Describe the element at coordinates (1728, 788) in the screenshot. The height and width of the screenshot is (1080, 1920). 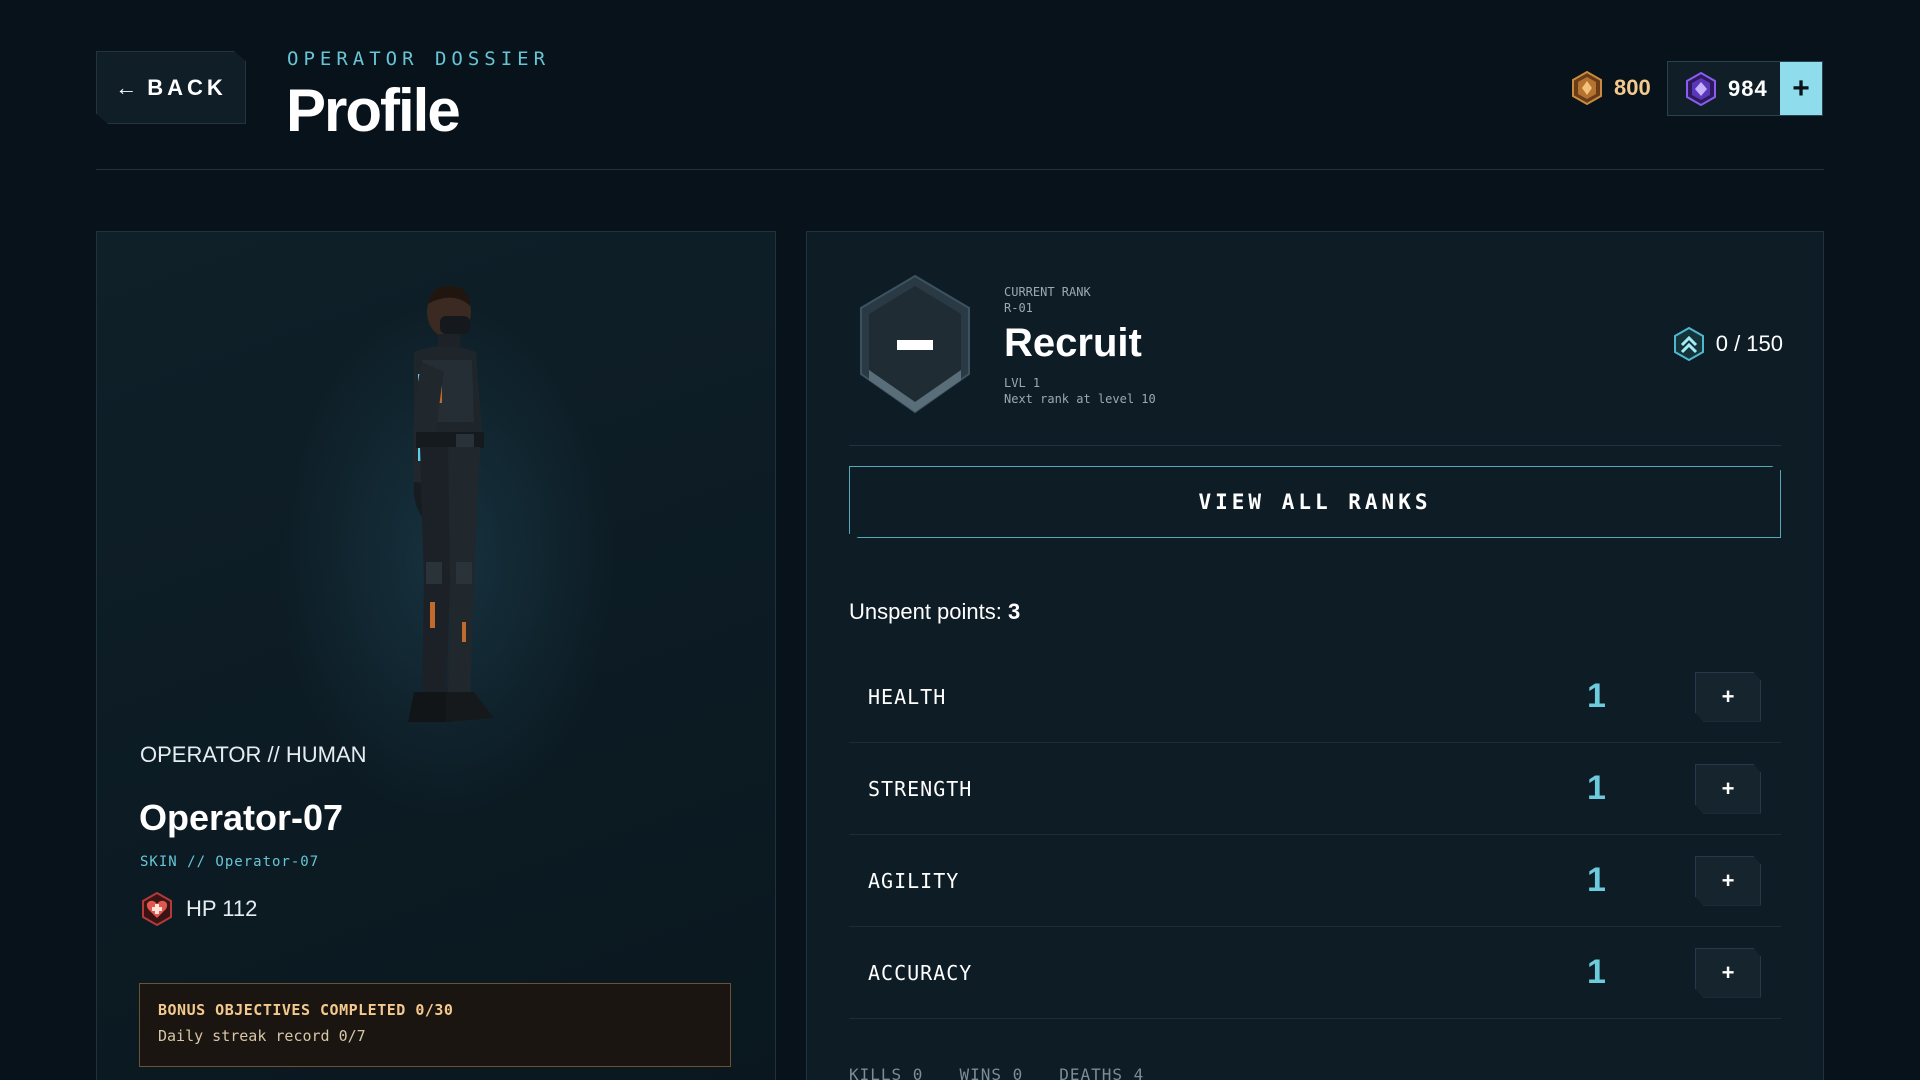
I see `increase-strength-button: +` at that location.